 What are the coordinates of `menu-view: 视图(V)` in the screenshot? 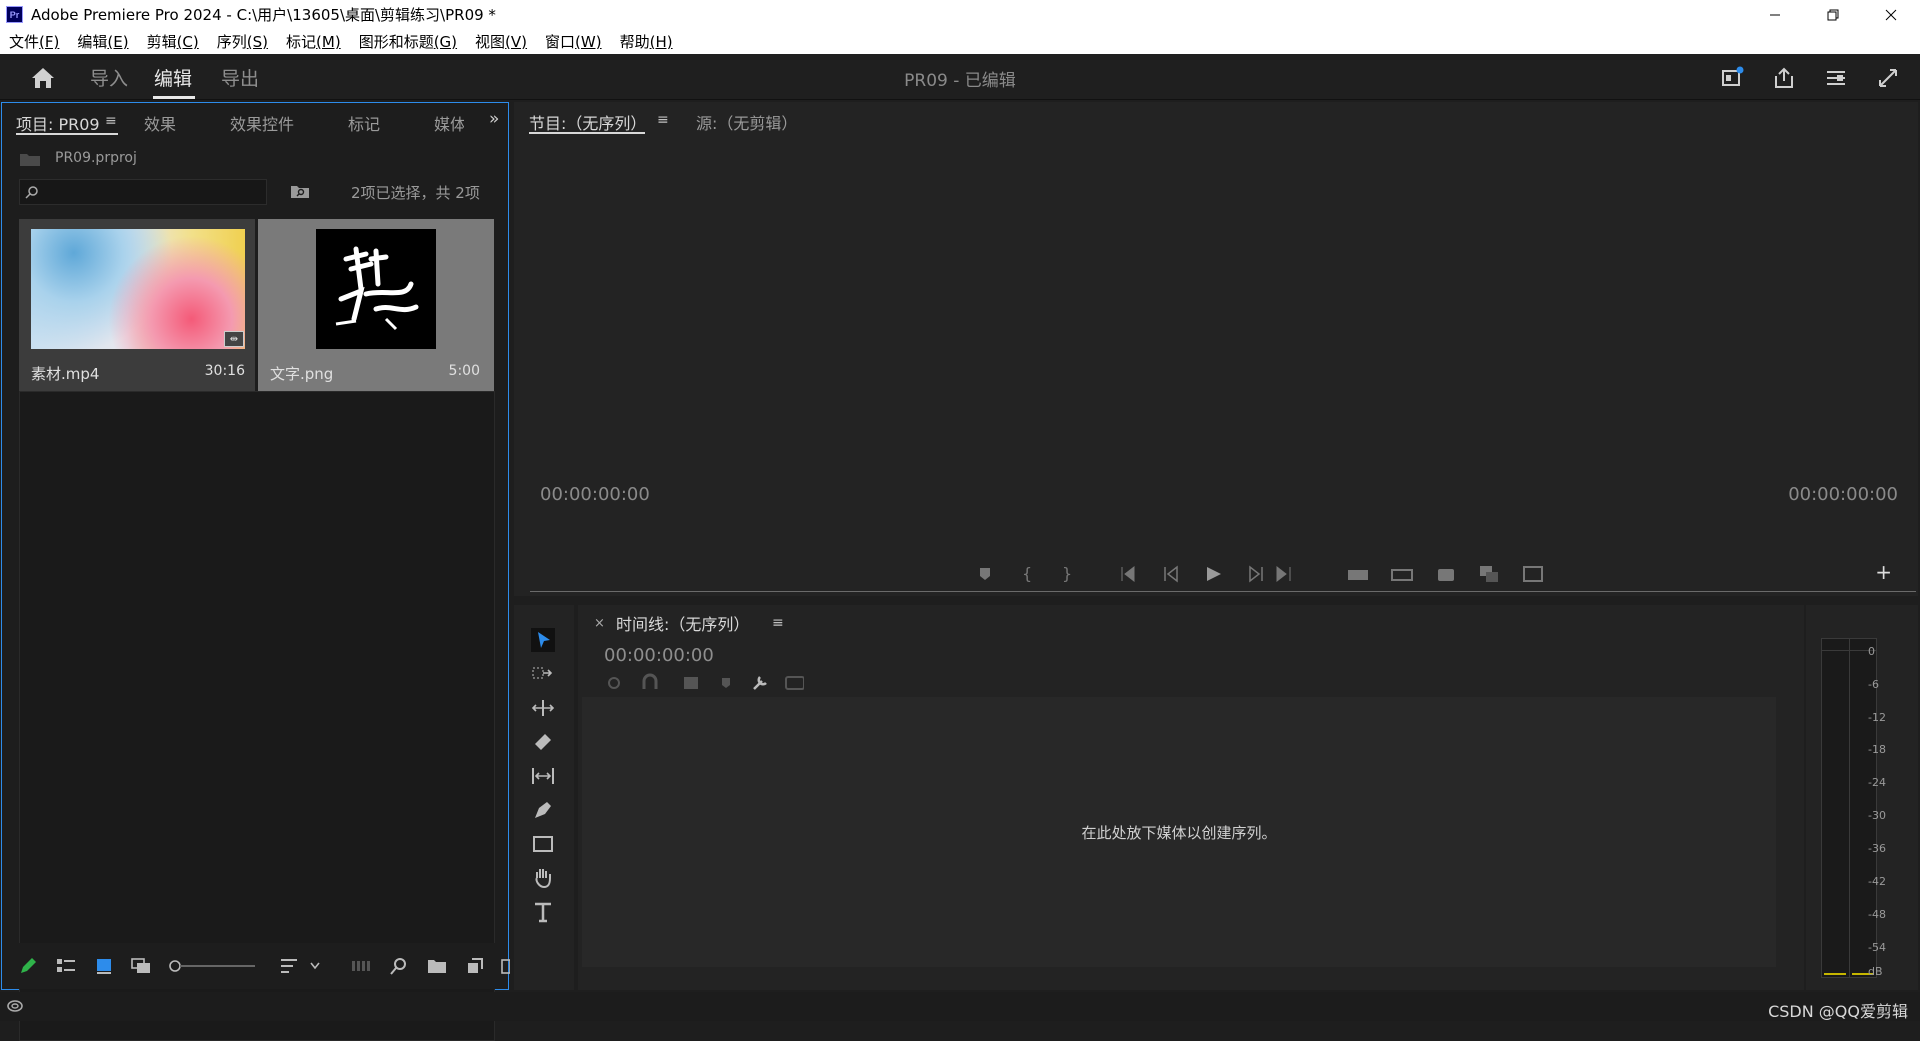 It's located at (501, 41).